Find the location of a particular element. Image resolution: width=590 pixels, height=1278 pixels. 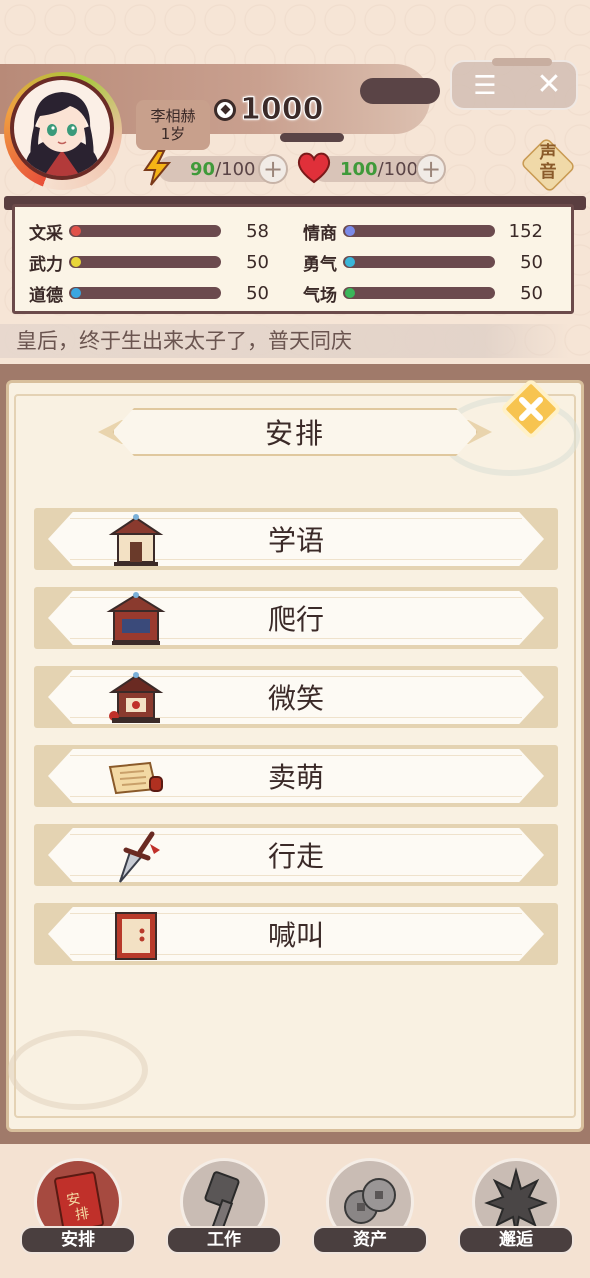

action-label: 学语 is located at coordinates (295, 540).